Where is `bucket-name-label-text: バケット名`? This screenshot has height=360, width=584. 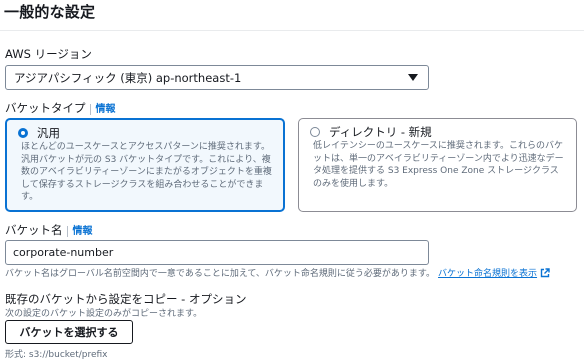 bucket-name-label-text: バケット名 is located at coordinates (34, 230).